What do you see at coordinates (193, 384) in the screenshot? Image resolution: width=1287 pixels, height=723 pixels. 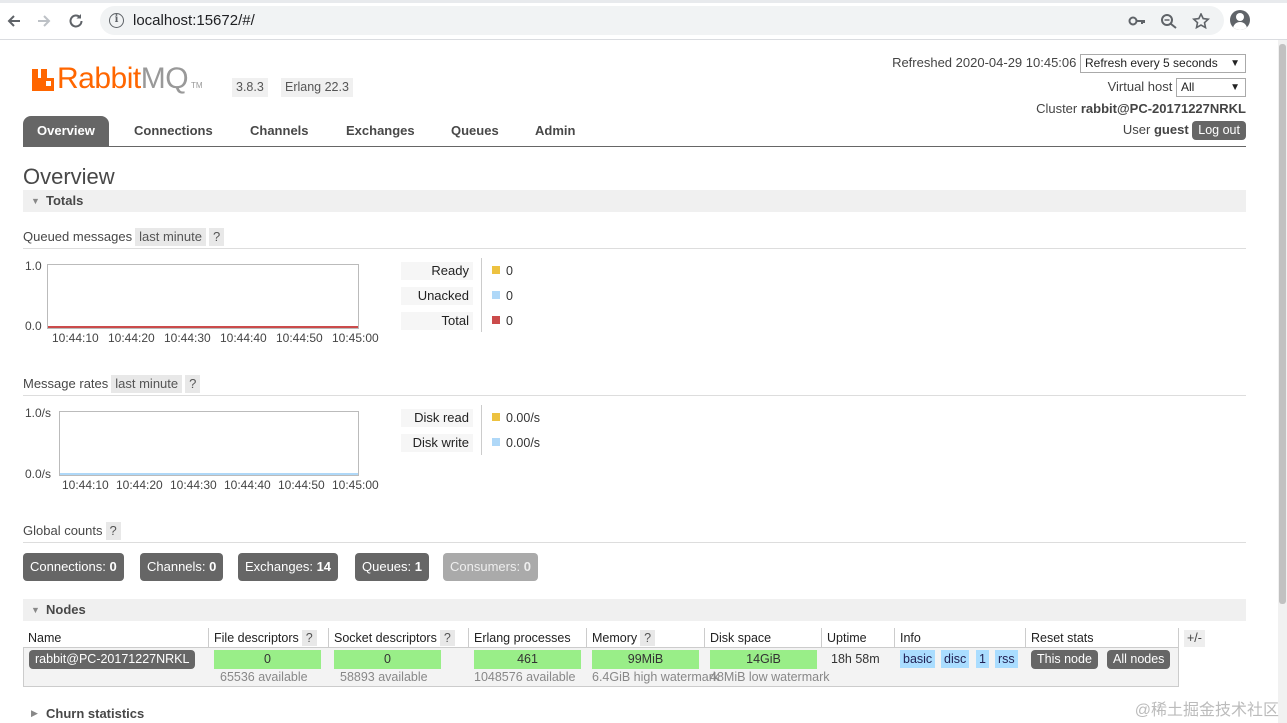 I see `rates-help-button: ?` at bounding box center [193, 384].